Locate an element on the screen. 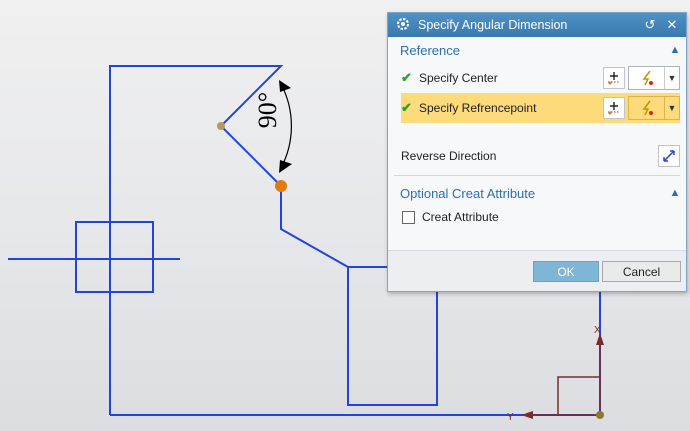 This screenshot has width=690, height=431. optional-section-header: Optional Creat Attribute ▲ is located at coordinates (537, 193).